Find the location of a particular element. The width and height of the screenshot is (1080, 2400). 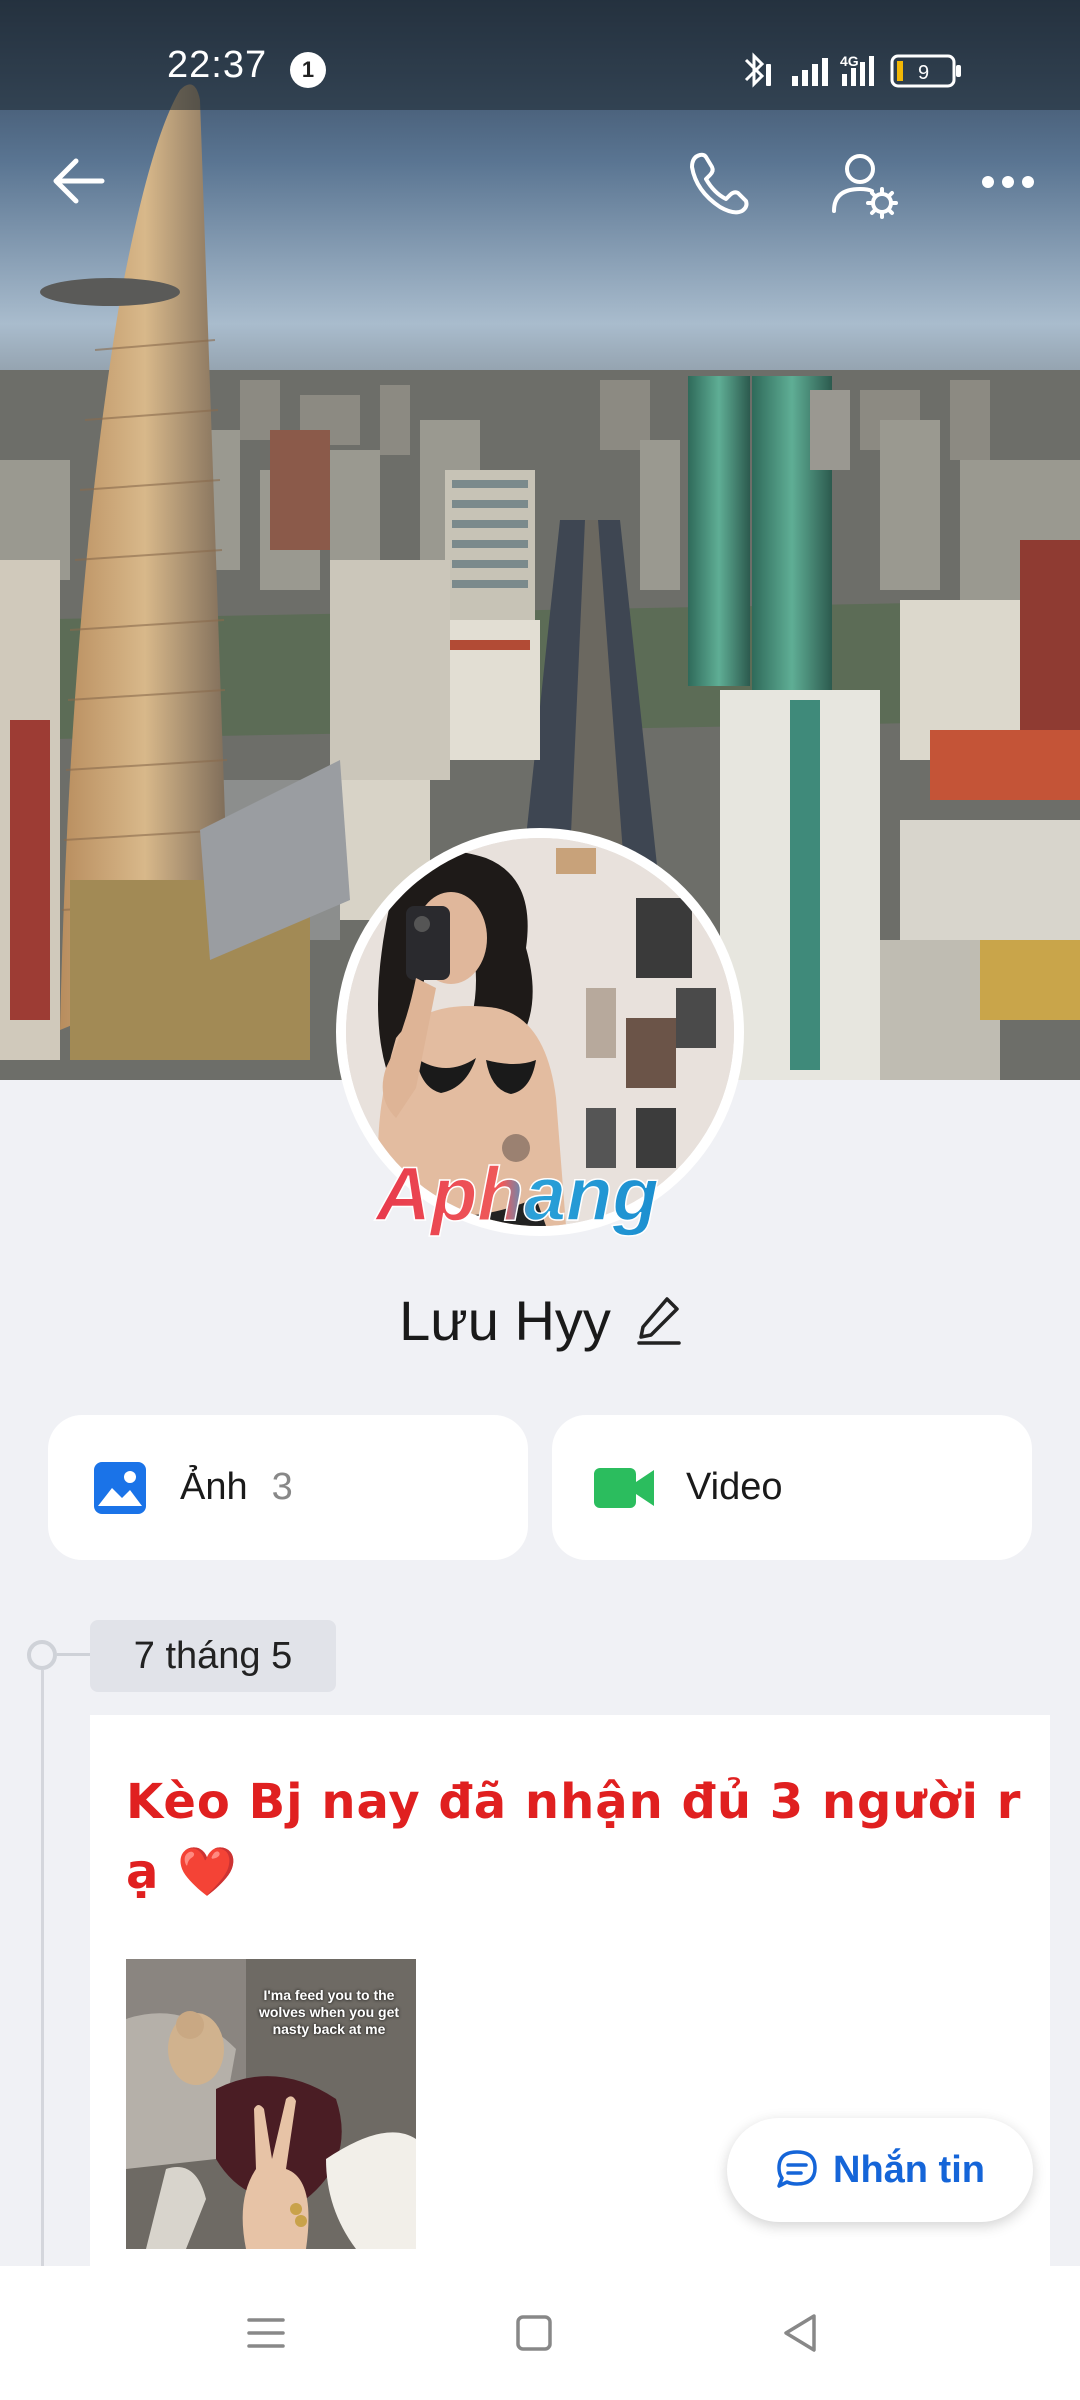

notification-badge: 1 is located at coordinates (308, 70).